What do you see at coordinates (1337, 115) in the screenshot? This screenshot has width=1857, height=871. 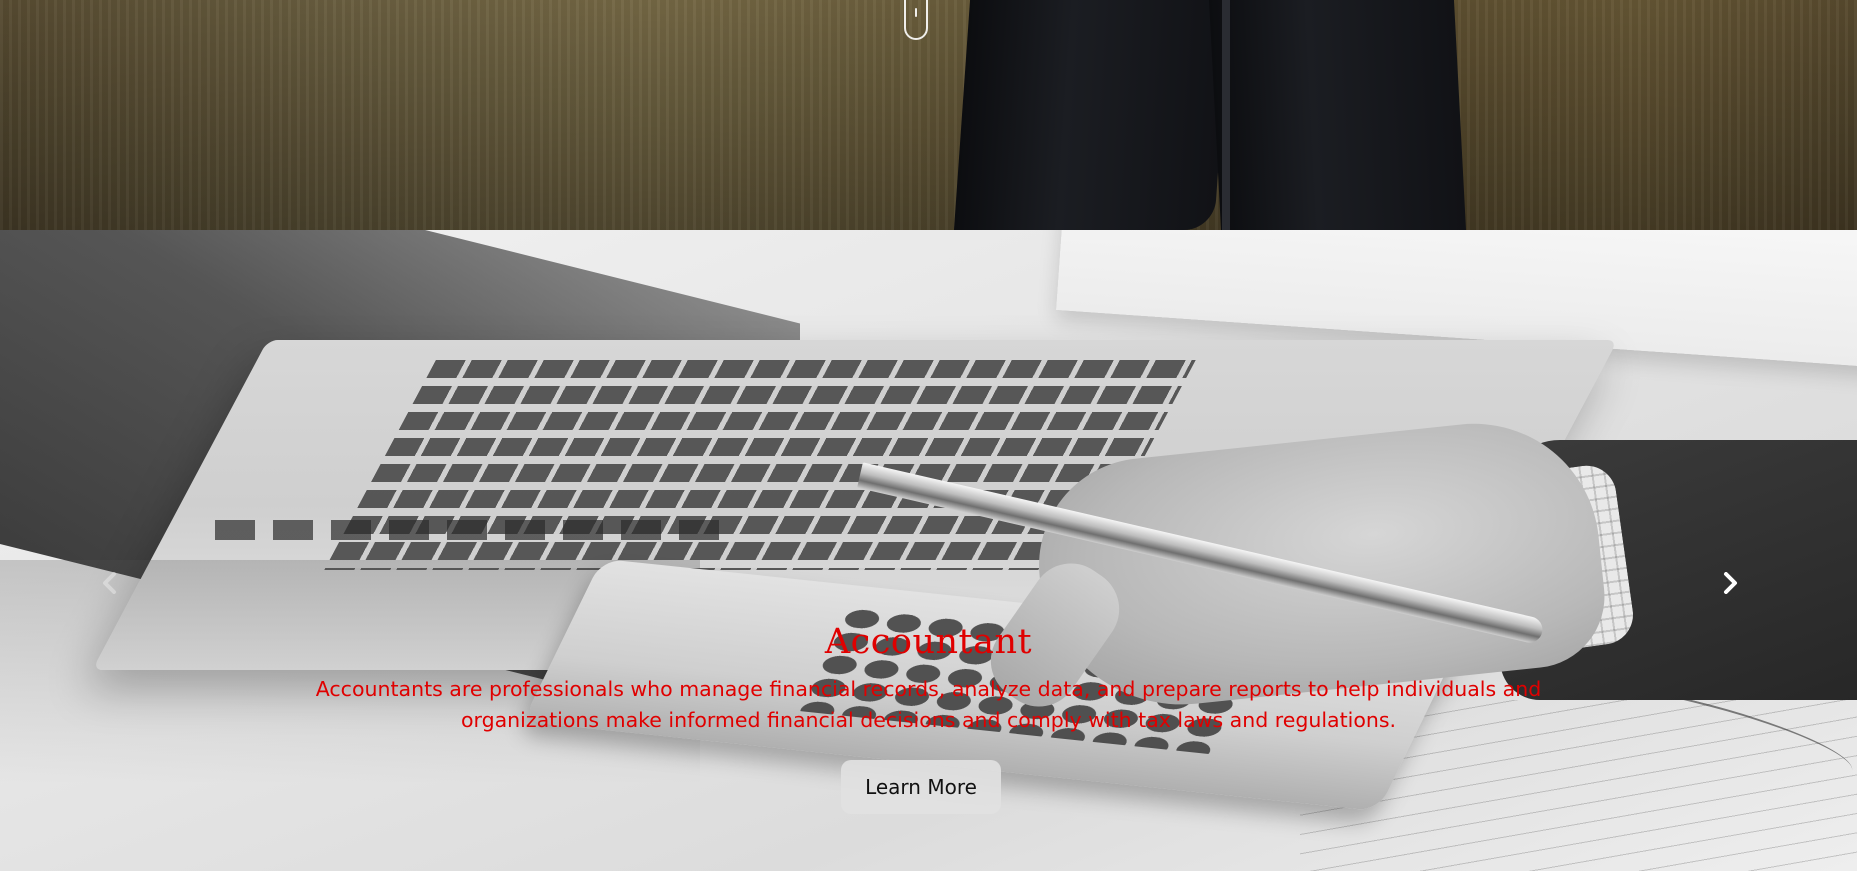 I see `jeans-right-leg` at bounding box center [1337, 115].